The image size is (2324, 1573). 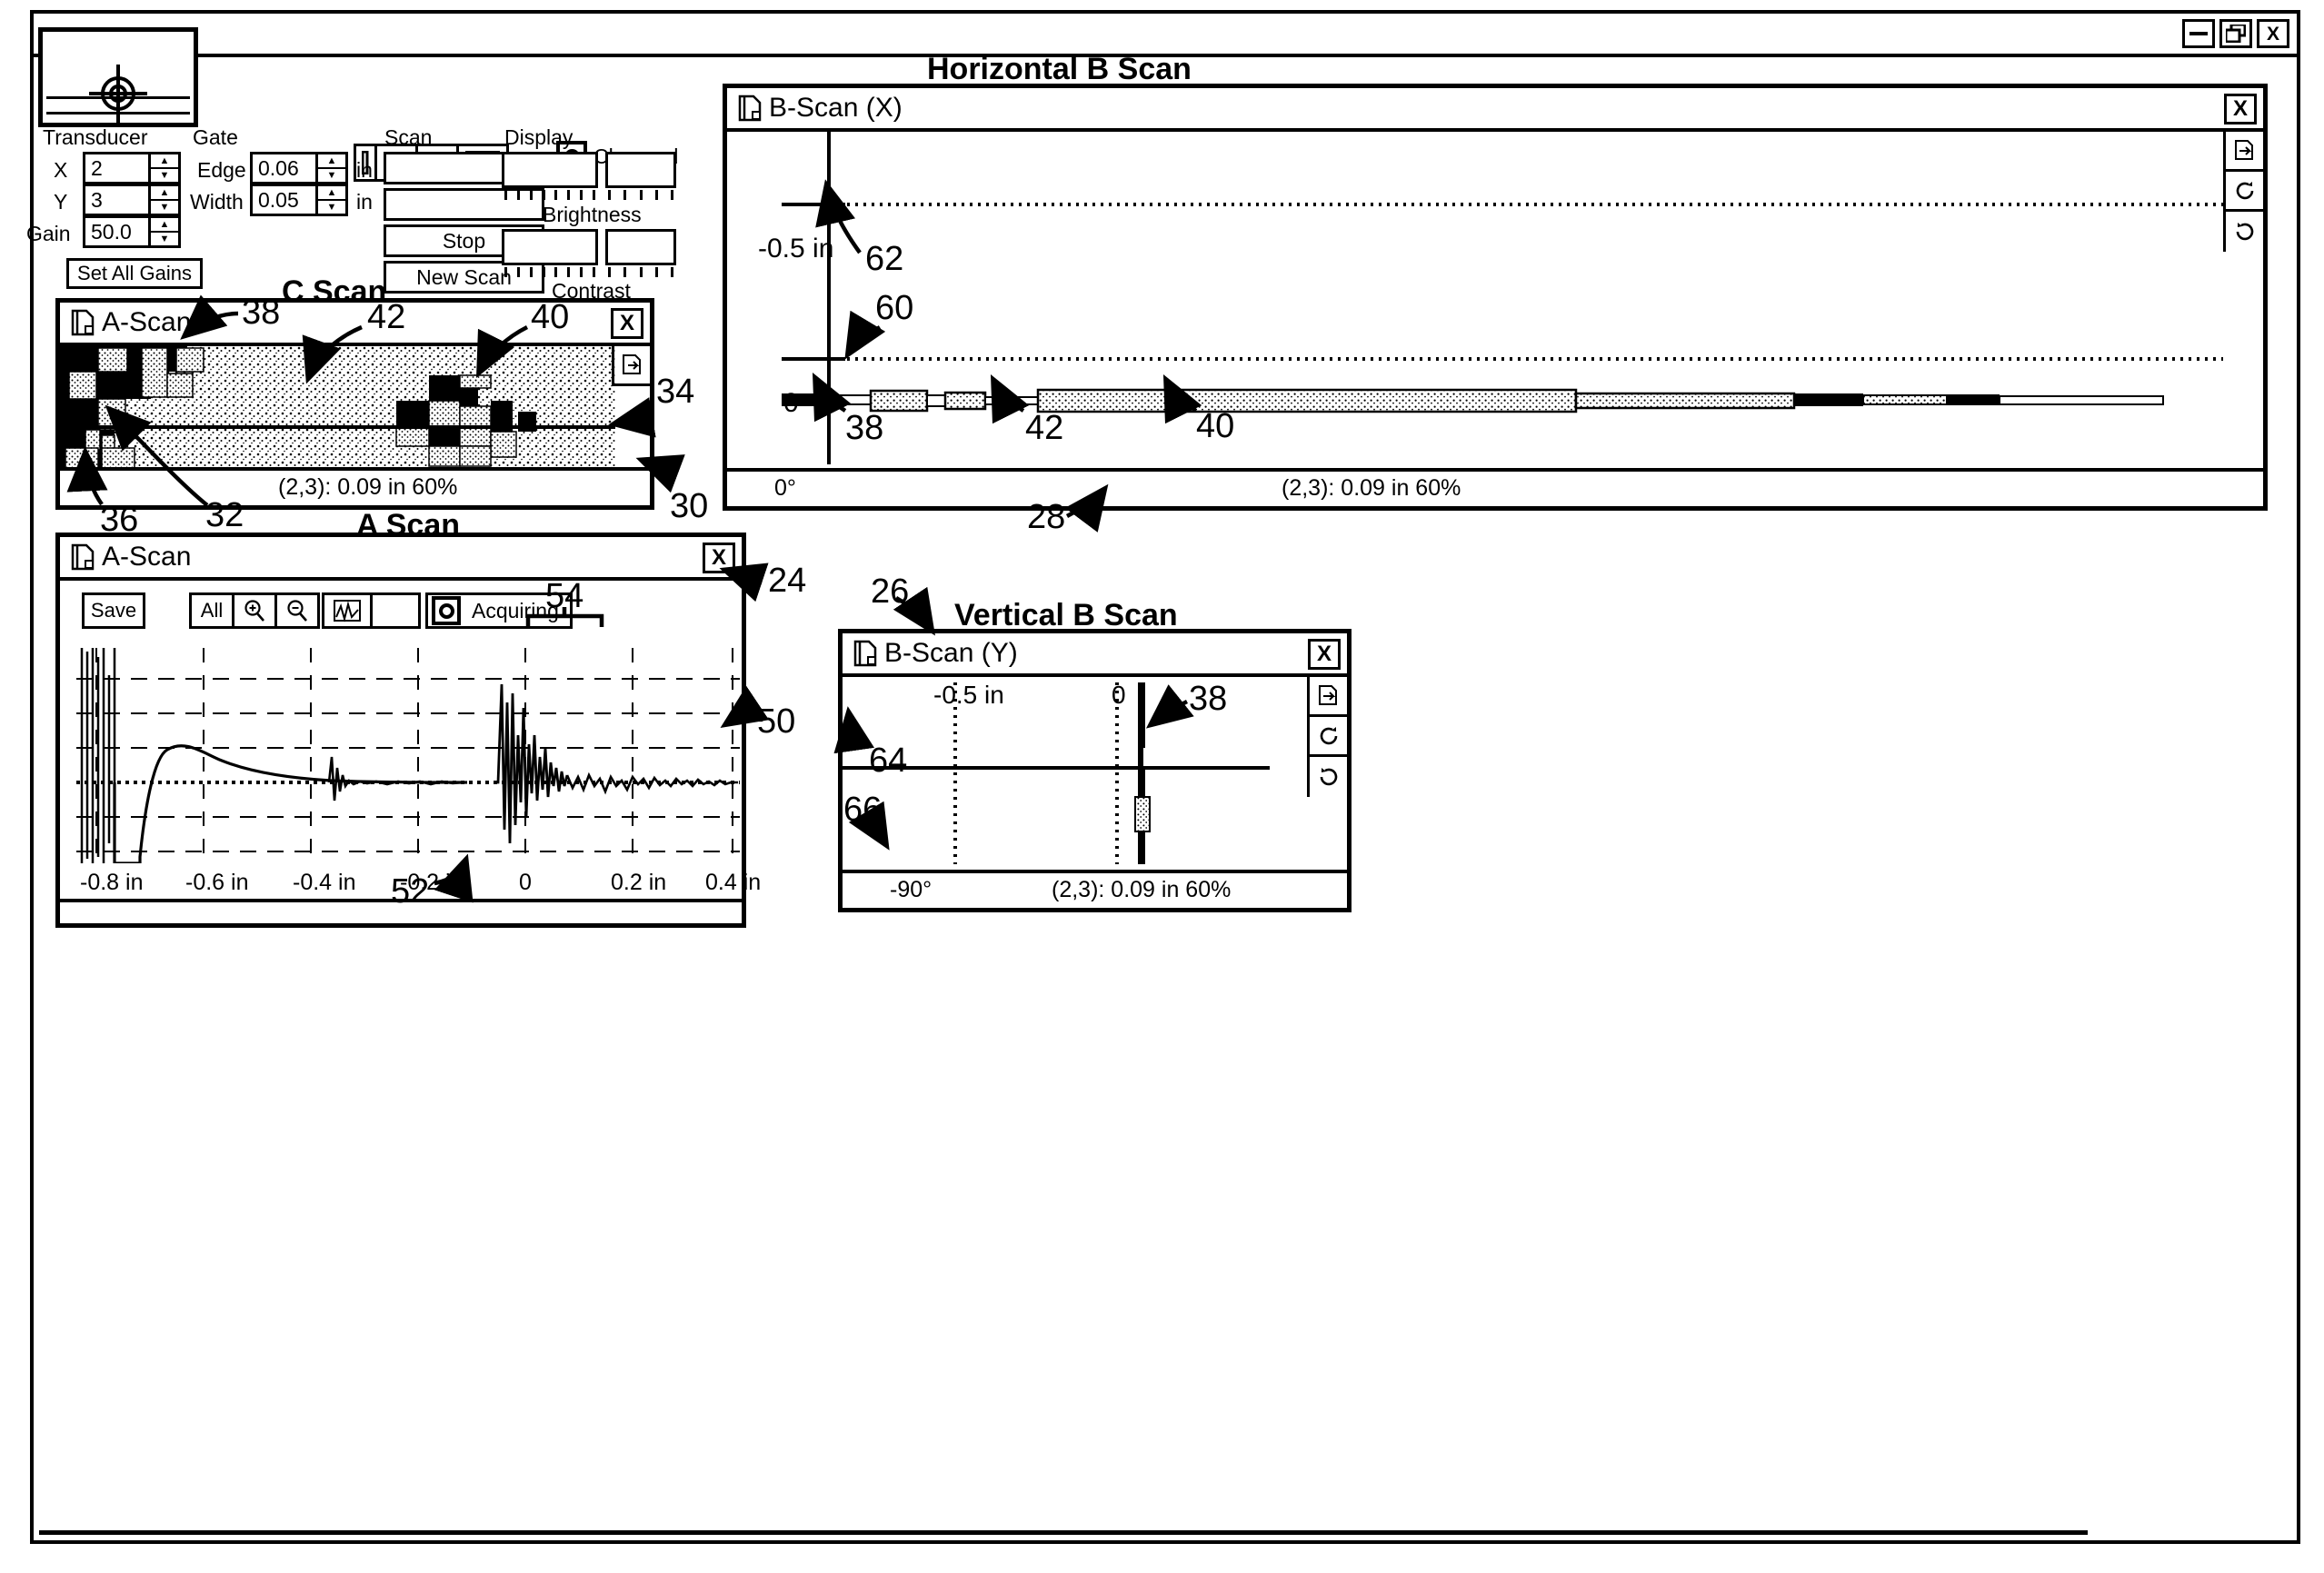 I want to click on scan-group-label: Scan, so click(x=408, y=137).